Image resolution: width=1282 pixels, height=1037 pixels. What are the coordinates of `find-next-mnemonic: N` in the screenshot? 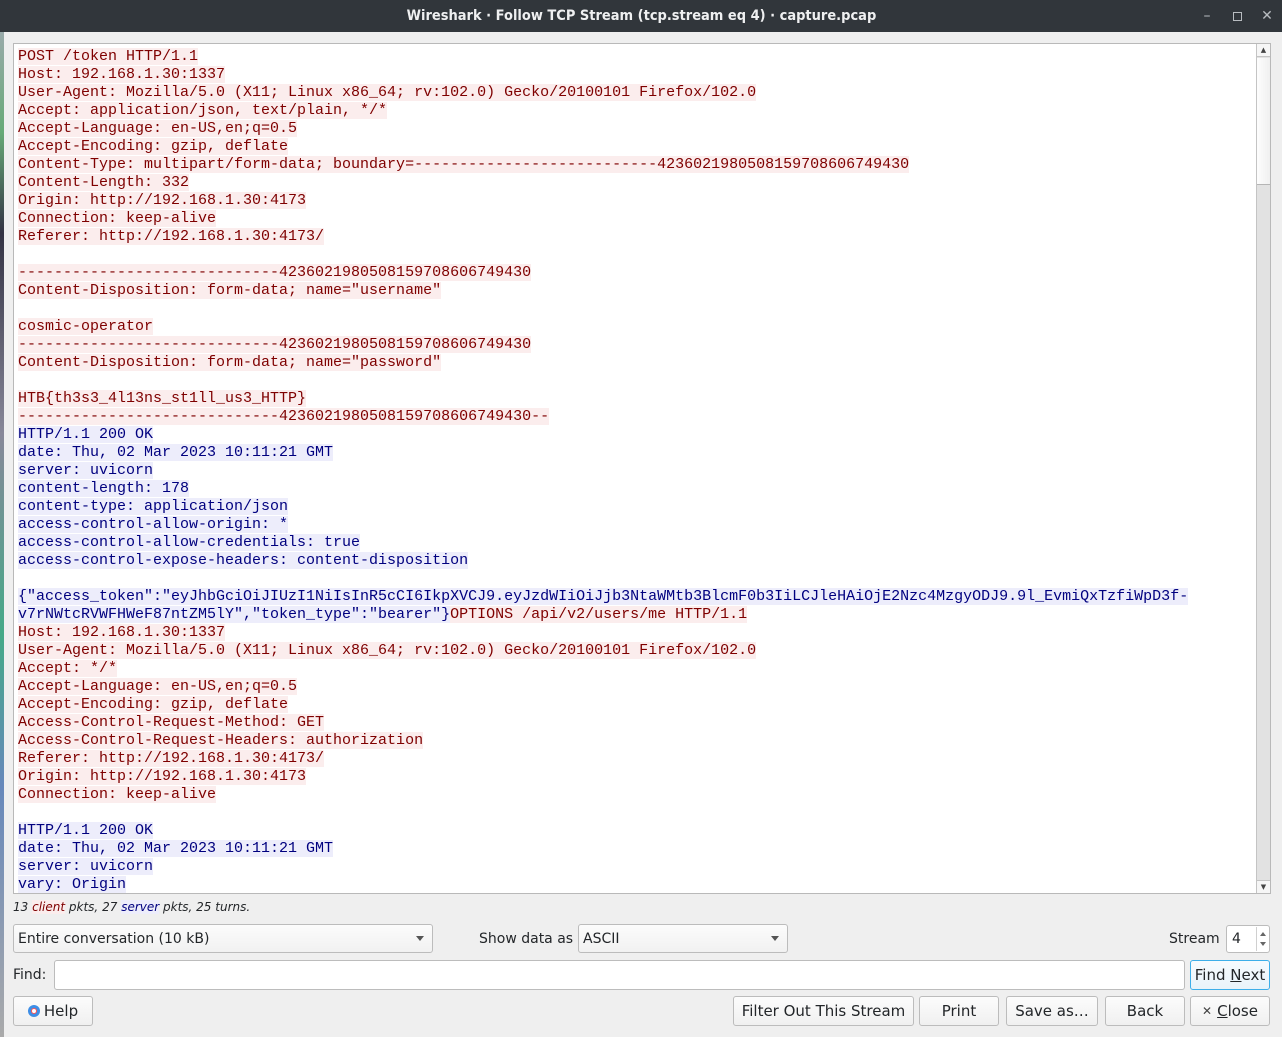 It's located at (1236, 975).